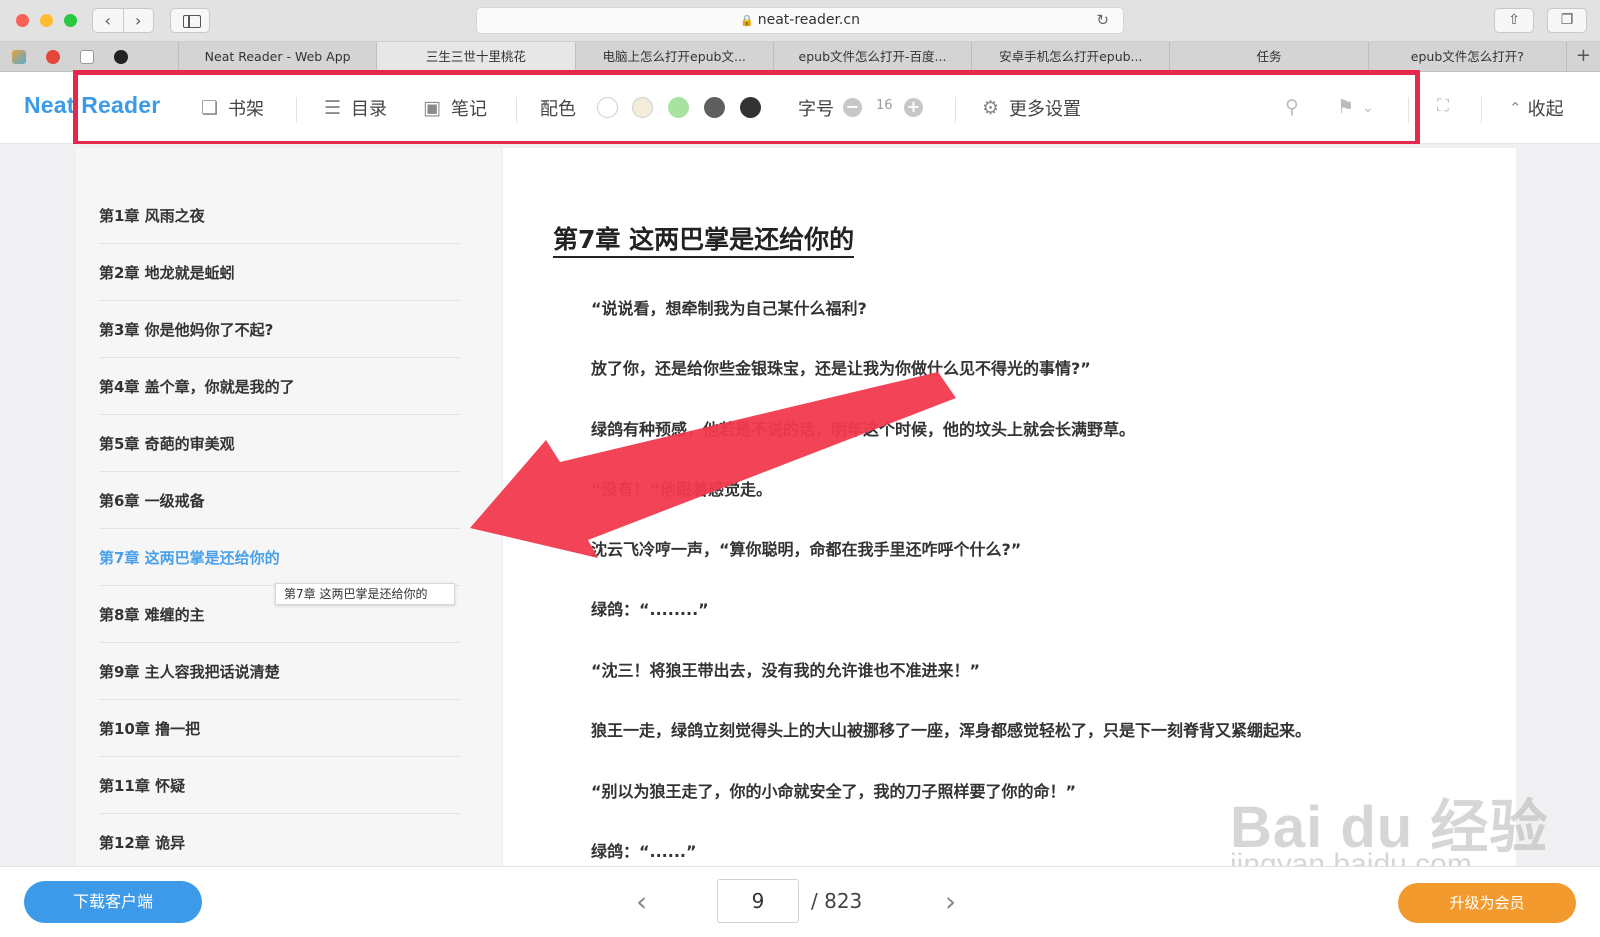 The height and width of the screenshot is (937, 1600). I want to click on toolbar-highlight-box, so click(746, 108).